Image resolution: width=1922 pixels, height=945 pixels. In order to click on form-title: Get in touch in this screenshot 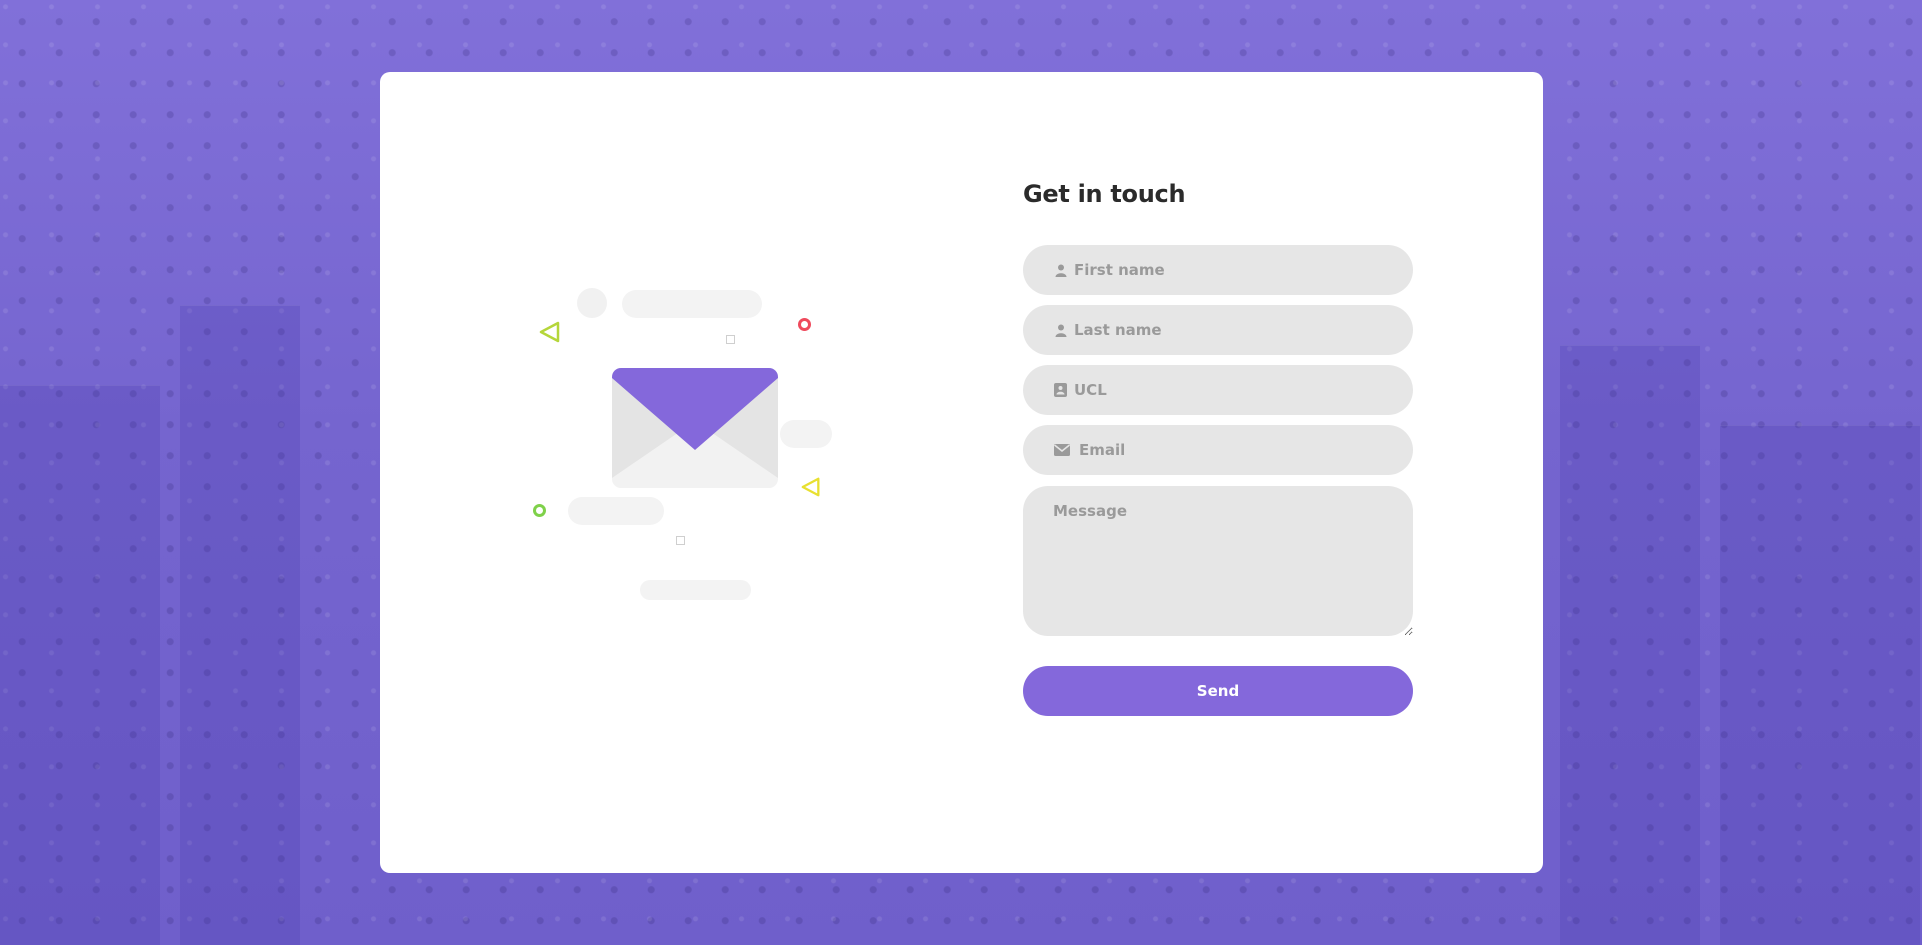, I will do `click(1104, 194)`.